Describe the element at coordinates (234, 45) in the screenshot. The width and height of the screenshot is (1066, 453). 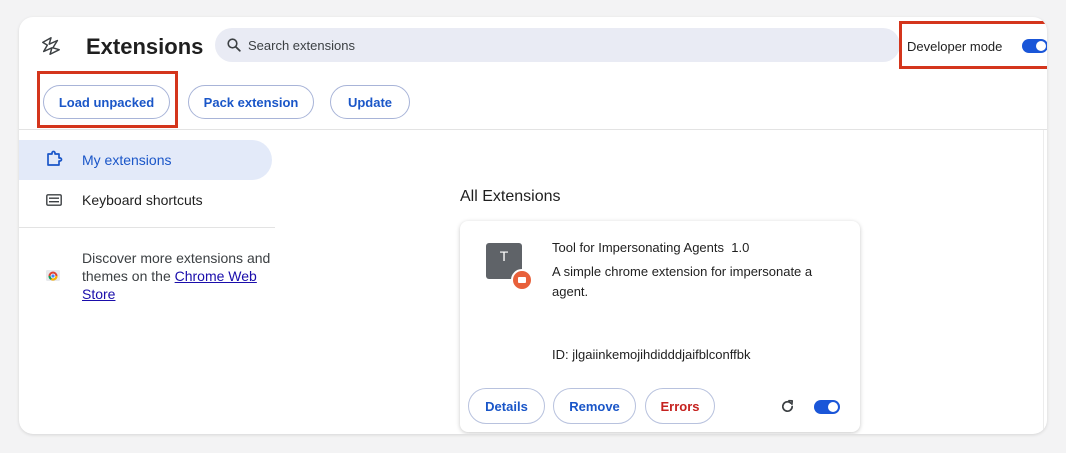
I see `search-icon` at that location.